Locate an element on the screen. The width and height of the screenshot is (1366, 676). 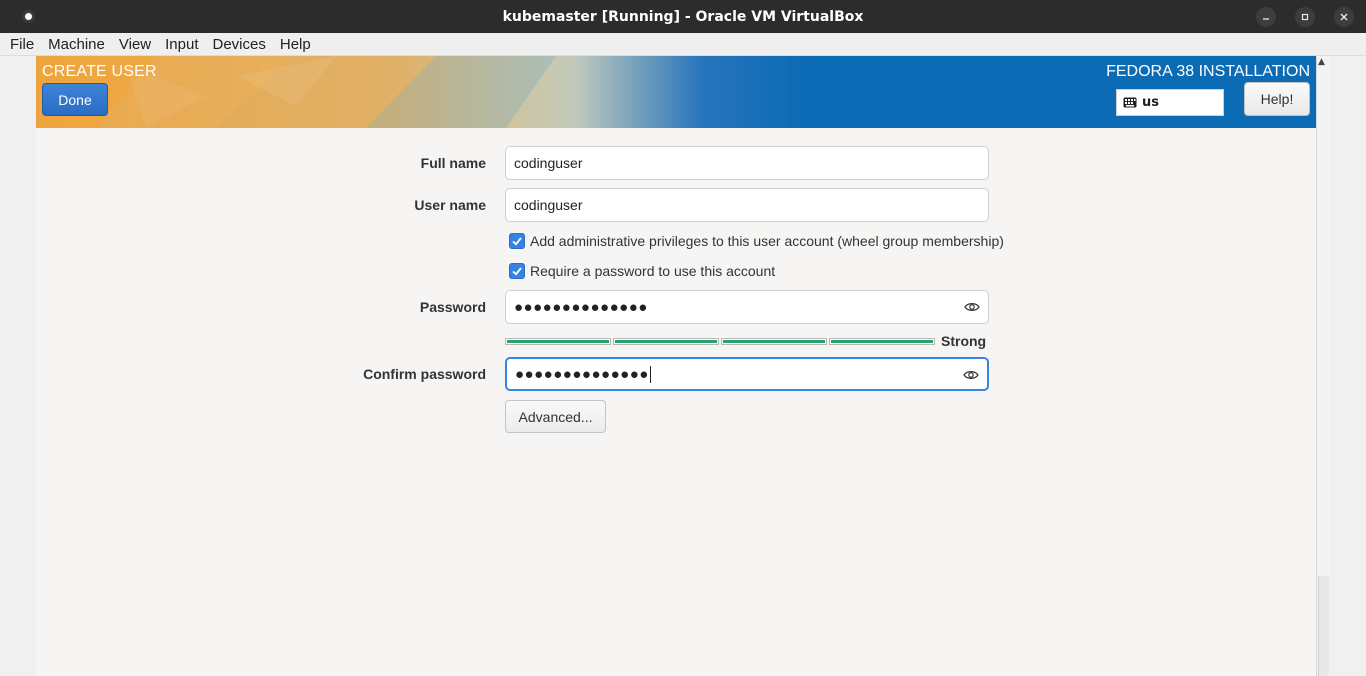
password-mask: ●●●●●●●●●●●●●● is located at coordinates (581, 307).